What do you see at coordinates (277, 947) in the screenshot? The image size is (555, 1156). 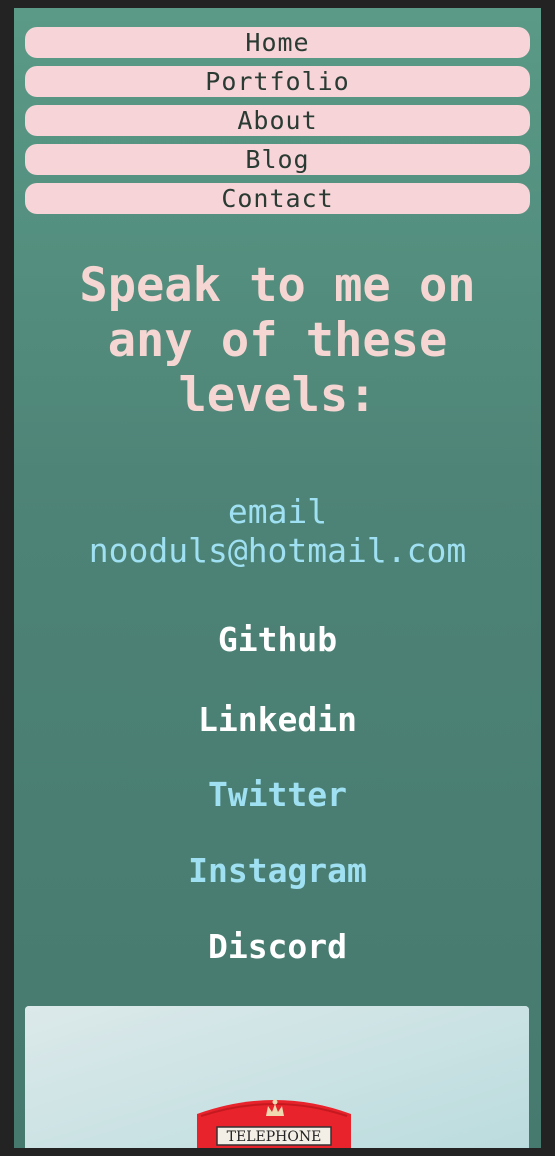 I see `discord-link: Discord` at bounding box center [277, 947].